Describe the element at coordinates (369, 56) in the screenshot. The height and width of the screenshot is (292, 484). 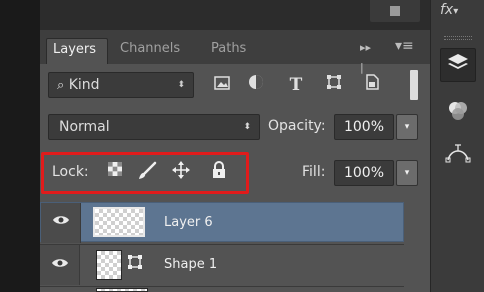
I see `collapse-panel-icon: ▸▸ |` at that location.